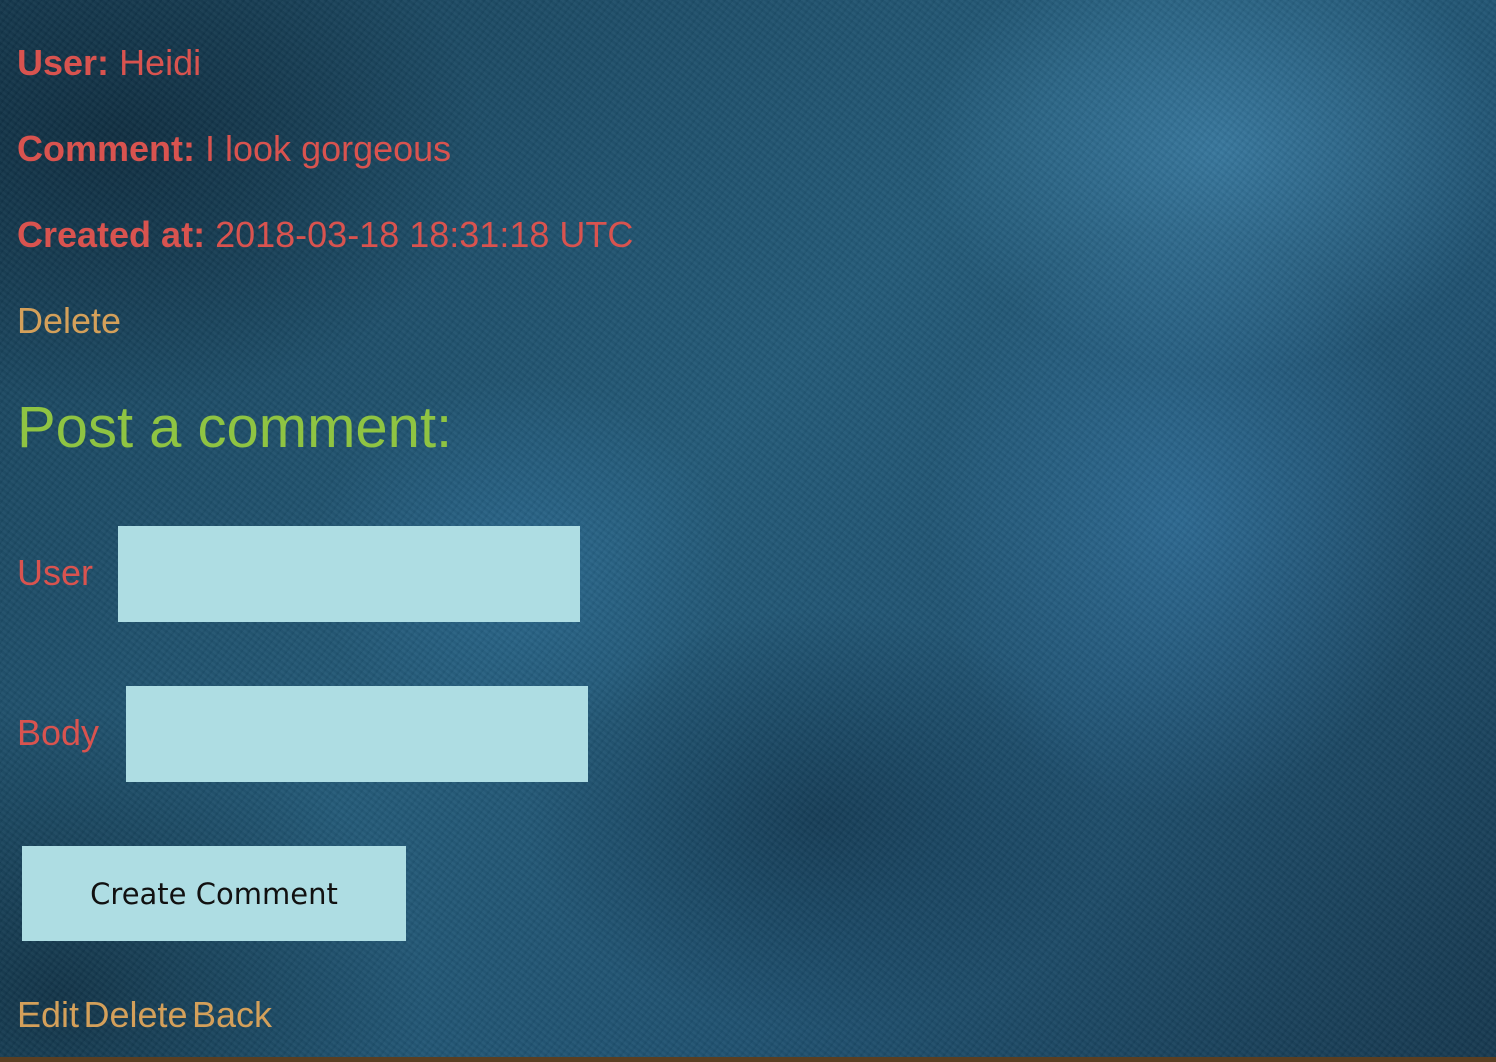 This screenshot has width=1496, height=1062. What do you see at coordinates (55, 572) in the screenshot?
I see `user-field-label: User` at bounding box center [55, 572].